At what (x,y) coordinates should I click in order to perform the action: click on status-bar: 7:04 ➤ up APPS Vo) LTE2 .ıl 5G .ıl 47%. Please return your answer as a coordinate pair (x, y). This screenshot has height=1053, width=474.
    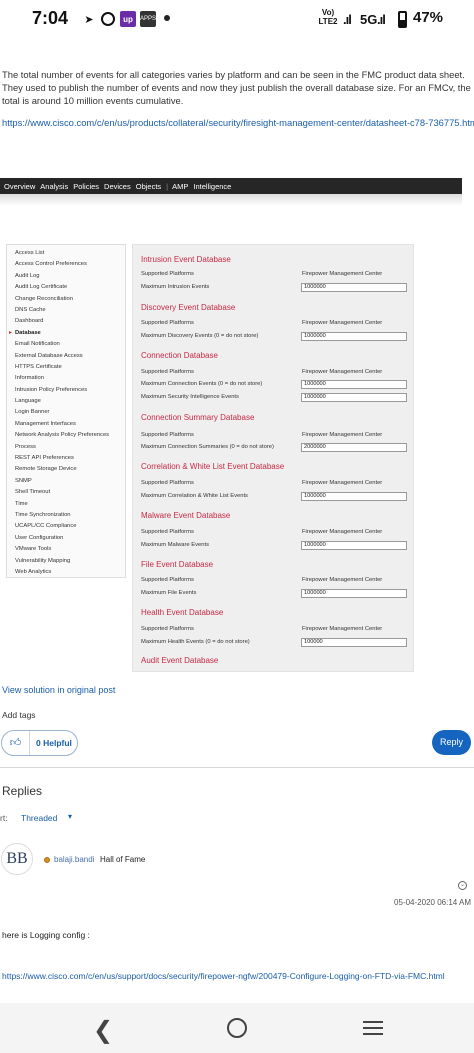
    Looking at the image, I should click on (237, 20).